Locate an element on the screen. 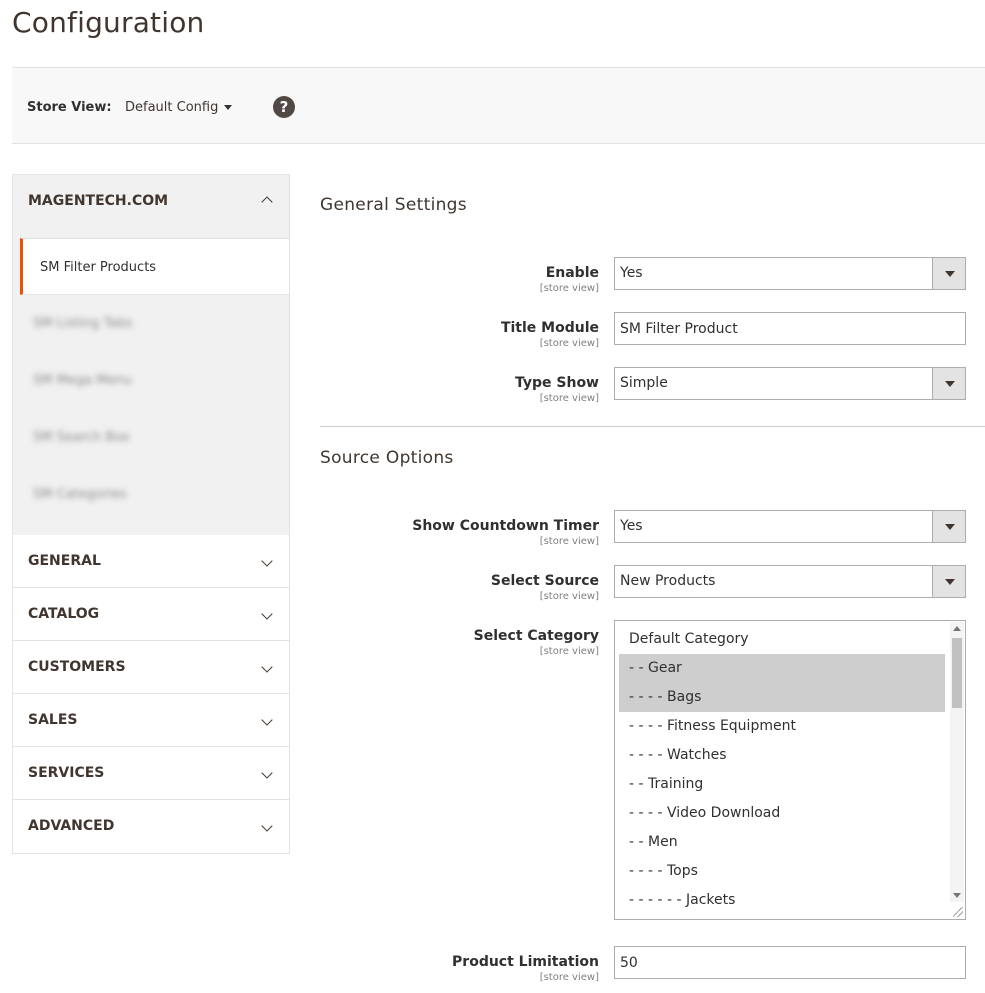 The image size is (985, 993). category-option: - - - - Watches is located at coordinates (782, 755).